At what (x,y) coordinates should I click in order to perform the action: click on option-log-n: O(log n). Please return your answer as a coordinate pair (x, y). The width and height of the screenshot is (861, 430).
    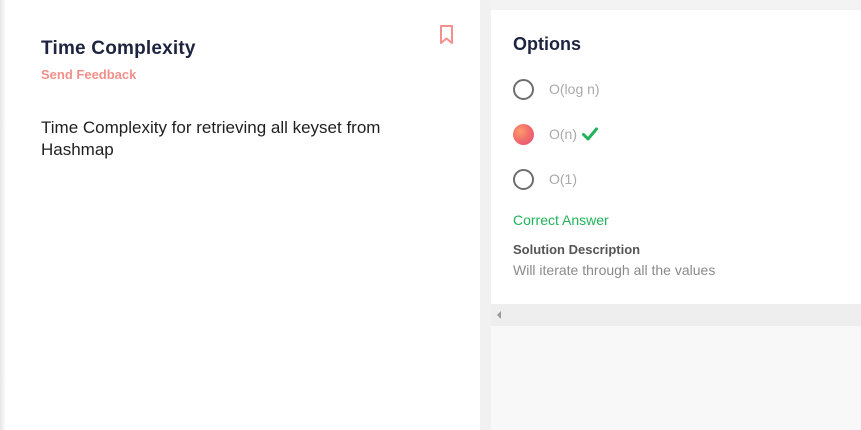
    Looking at the image, I should click on (613, 89).